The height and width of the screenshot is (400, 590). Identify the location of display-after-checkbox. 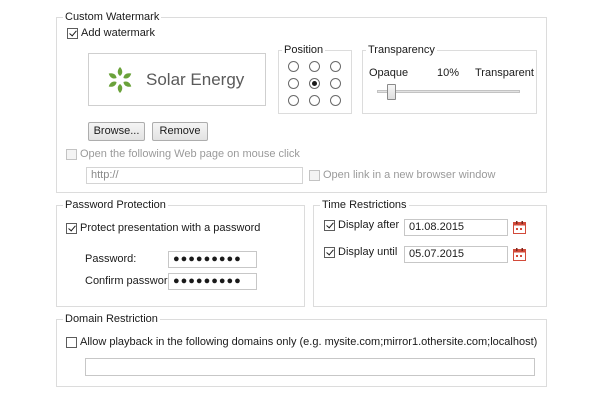
(329, 225).